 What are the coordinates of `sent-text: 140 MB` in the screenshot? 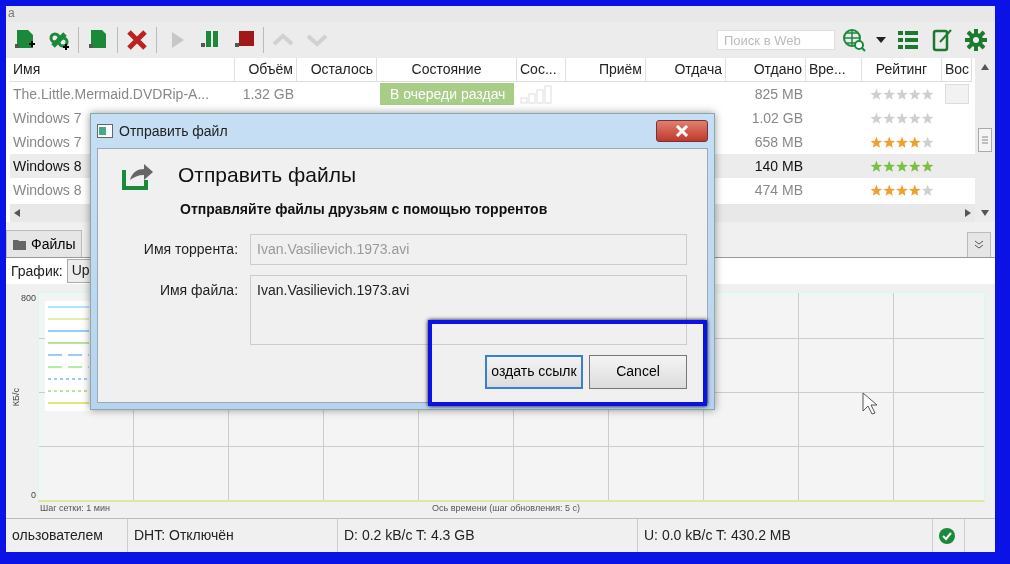 It's located at (778, 166).